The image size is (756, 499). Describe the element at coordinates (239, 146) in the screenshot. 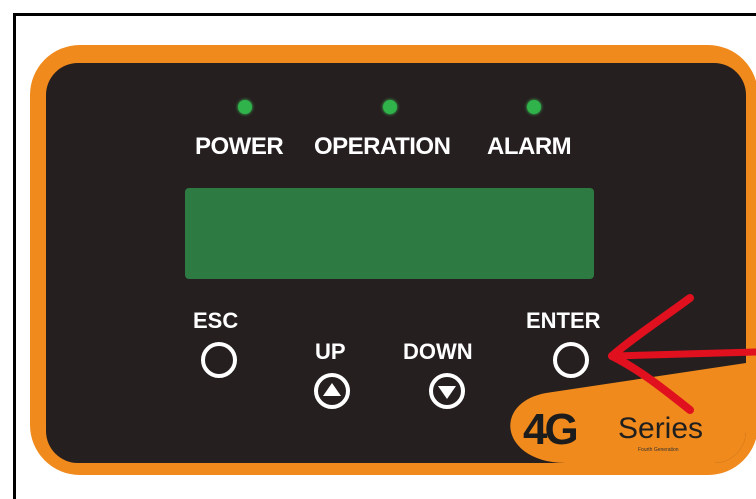

I see `power-label: POWER` at that location.